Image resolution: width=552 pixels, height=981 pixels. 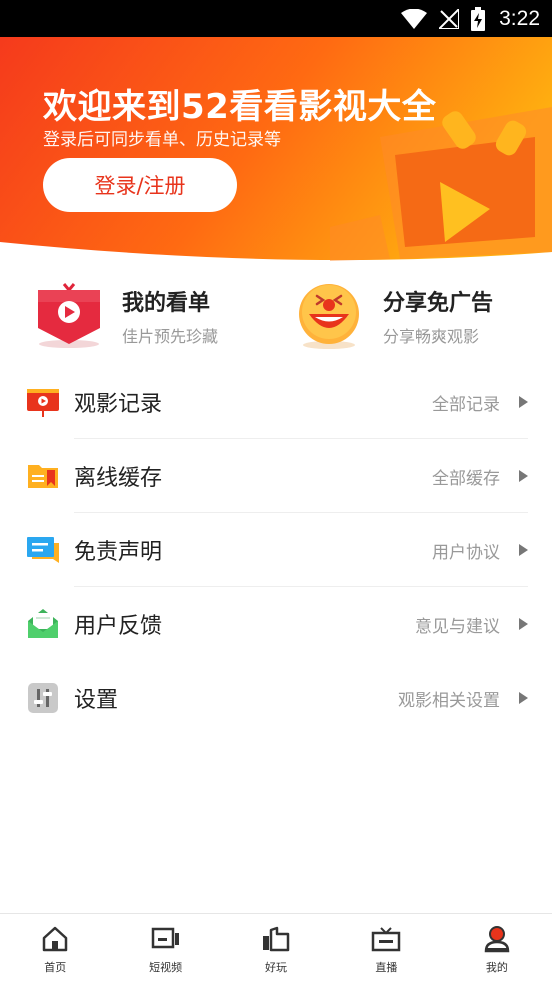 What do you see at coordinates (478, 18) in the screenshot?
I see `battery-charging-icon` at bounding box center [478, 18].